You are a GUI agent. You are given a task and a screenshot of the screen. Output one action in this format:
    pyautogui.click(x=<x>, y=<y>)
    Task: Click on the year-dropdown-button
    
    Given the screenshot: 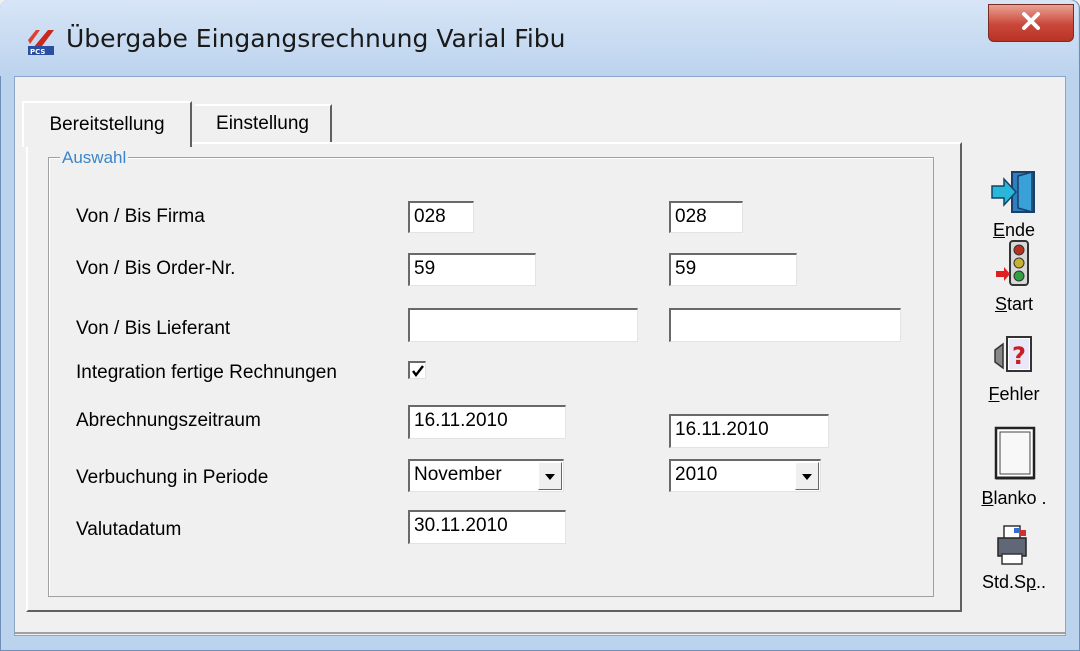 What is the action you would take?
    pyautogui.click(x=807, y=476)
    